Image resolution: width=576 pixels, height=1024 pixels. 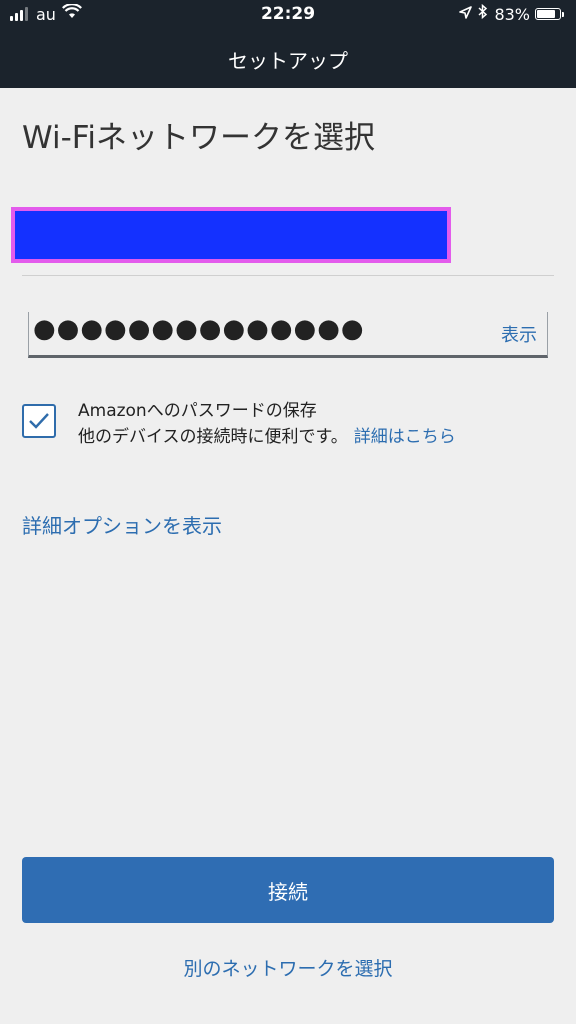 I want to click on save-password-checkbox, so click(x=39, y=421).